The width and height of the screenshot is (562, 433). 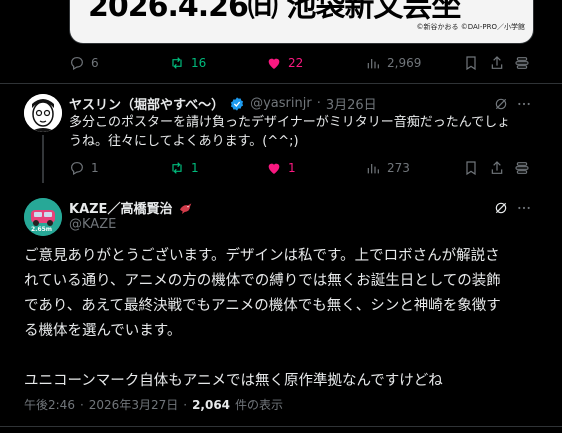 I want to click on repost-count: 16, so click(x=199, y=63).